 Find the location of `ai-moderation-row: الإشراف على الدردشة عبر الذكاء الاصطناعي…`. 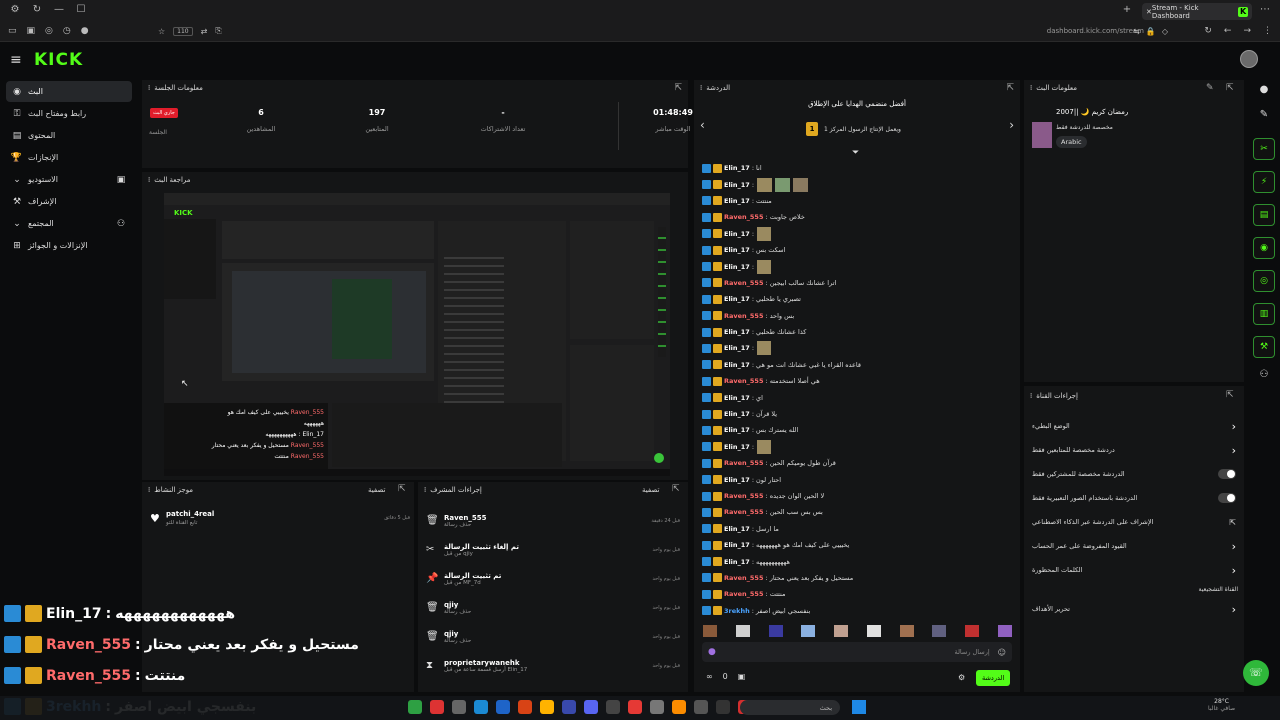

ai-moderation-row: الإشراف على الدردشة عبر الذكاء الاصطناعي… is located at coordinates (1134, 522).